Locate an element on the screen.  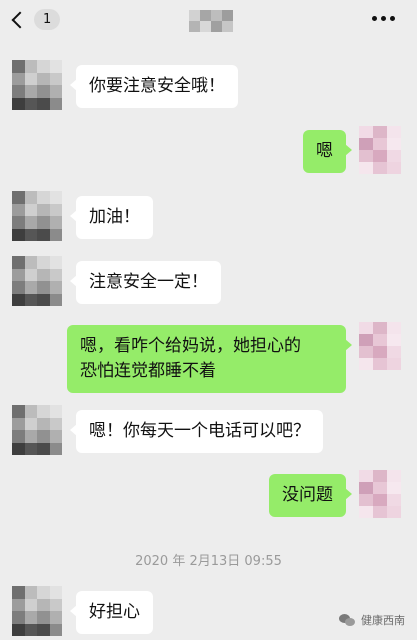
message-bubble-incoming: 加油！ is located at coordinates (111, 217).